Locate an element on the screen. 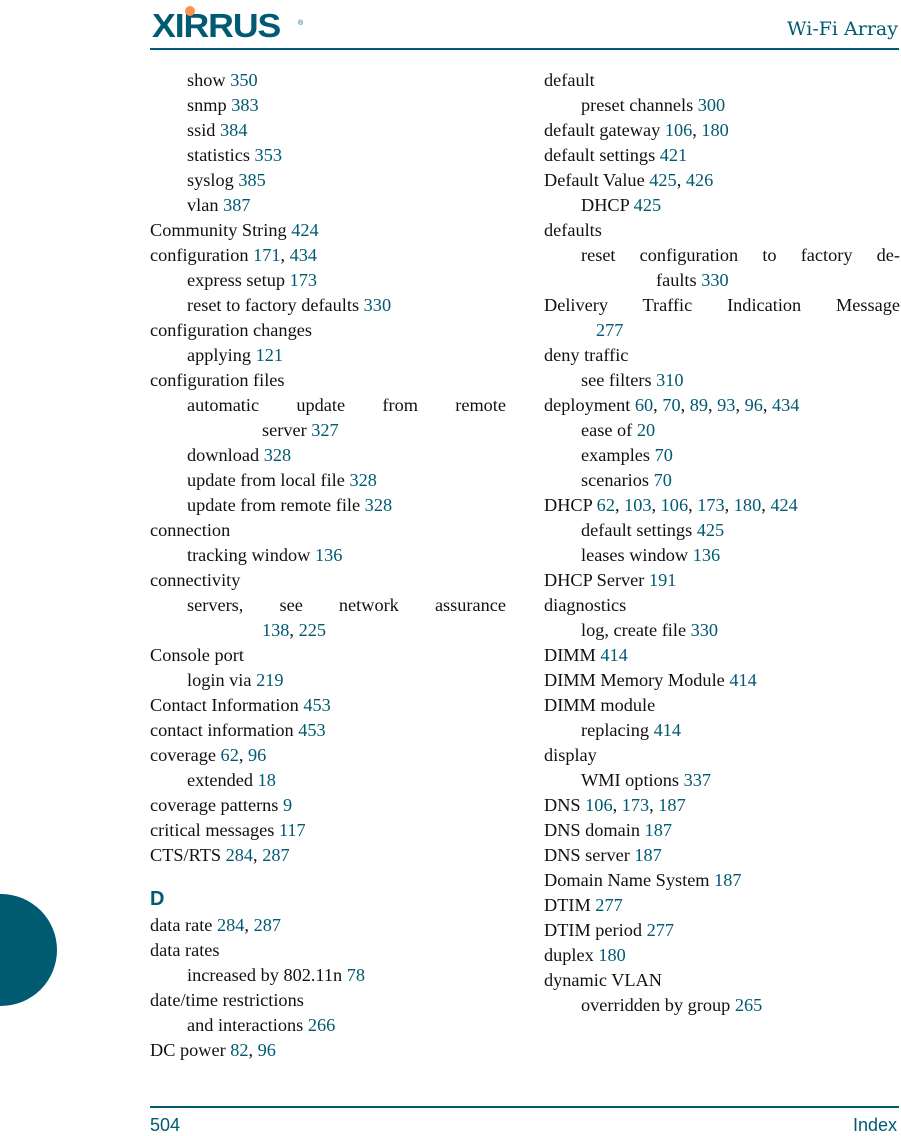 This screenshot has width=901, height=1136. index-term: DNS is located at coordinates (562, 805).